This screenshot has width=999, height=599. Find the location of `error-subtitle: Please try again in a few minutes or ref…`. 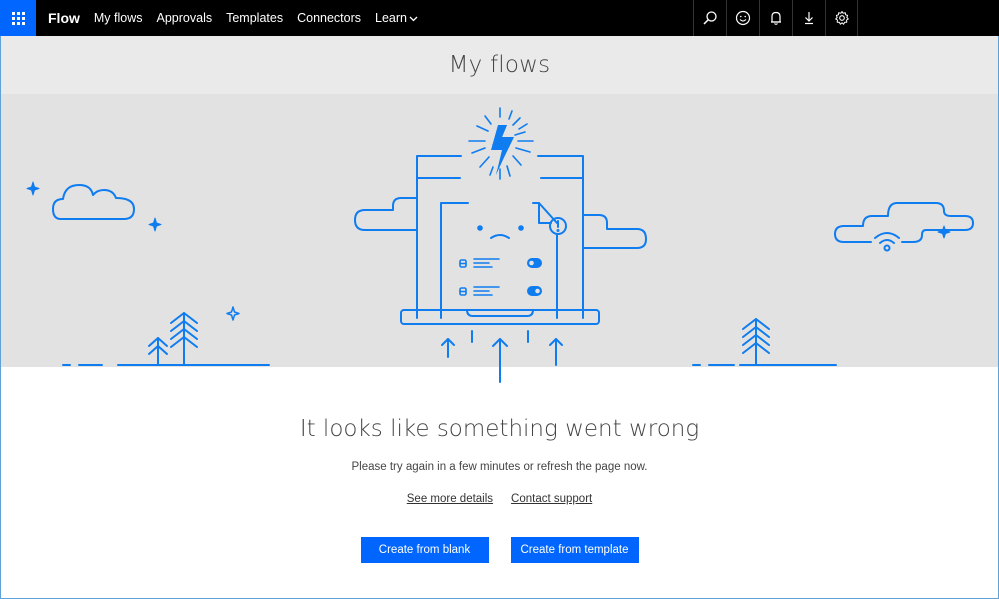

error-subtitle: Please try again in a few minutes or ref… is located at coordinates (499, 467).